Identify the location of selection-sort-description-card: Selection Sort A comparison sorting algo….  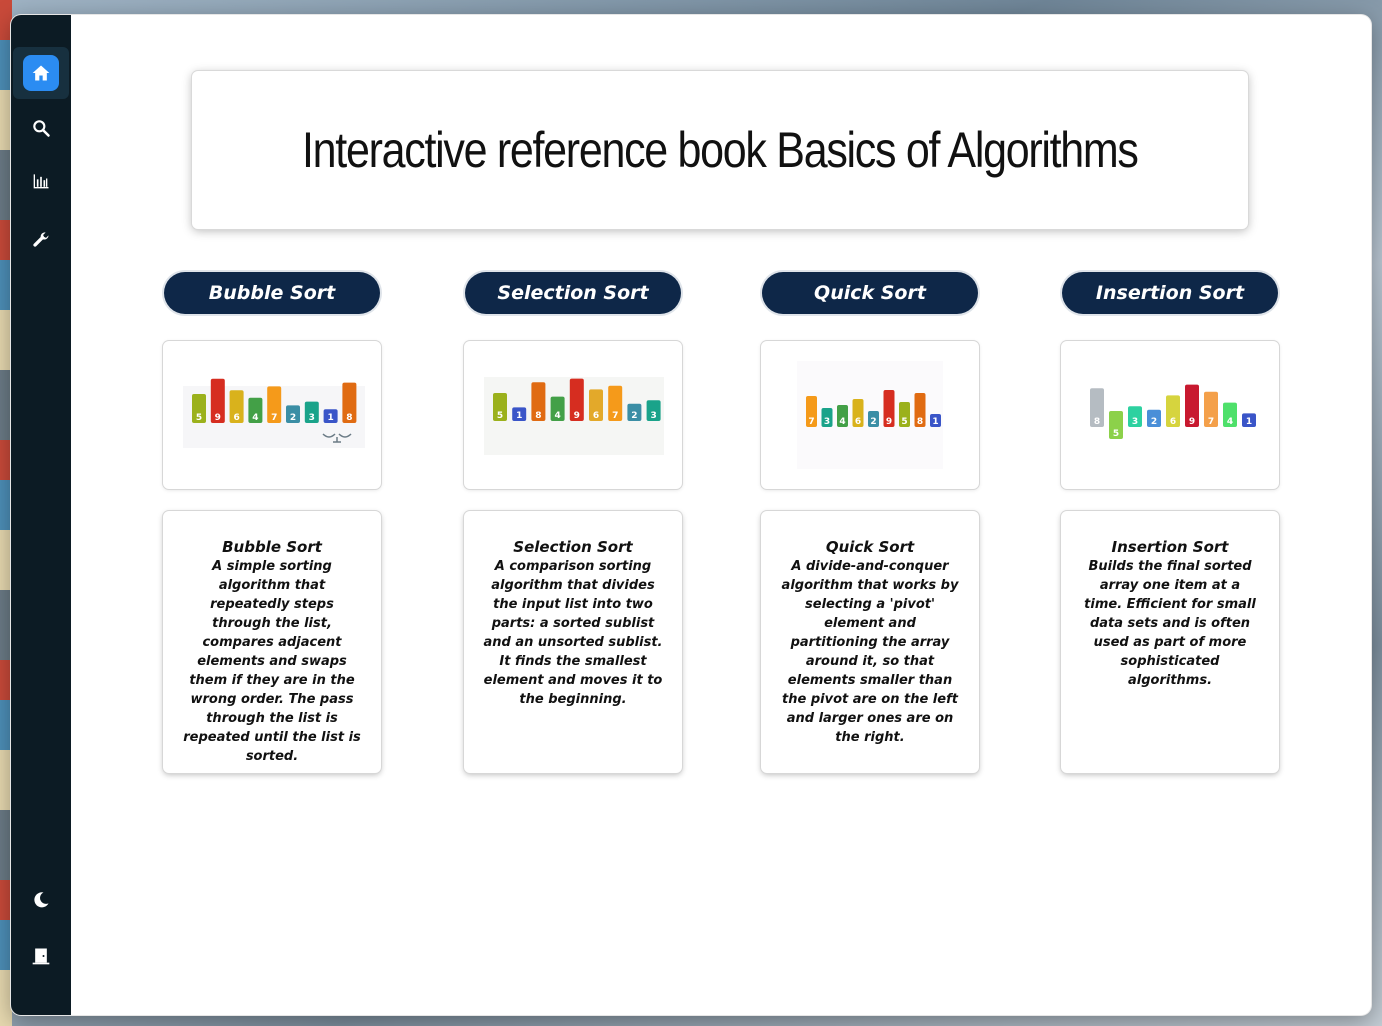
(573, 642).